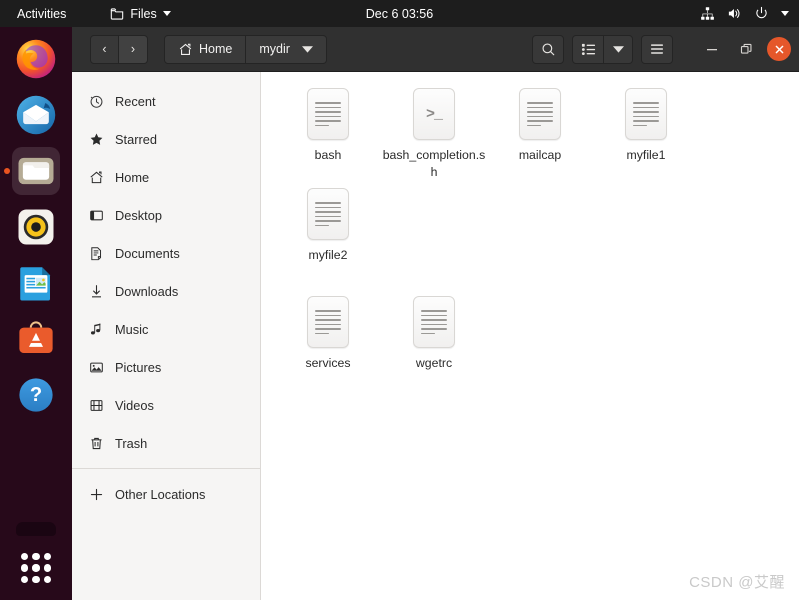 Image resolution: width=799 pixels, height=600 pixels. I want to click on dock-item-thunderbird, so click(36, 115).